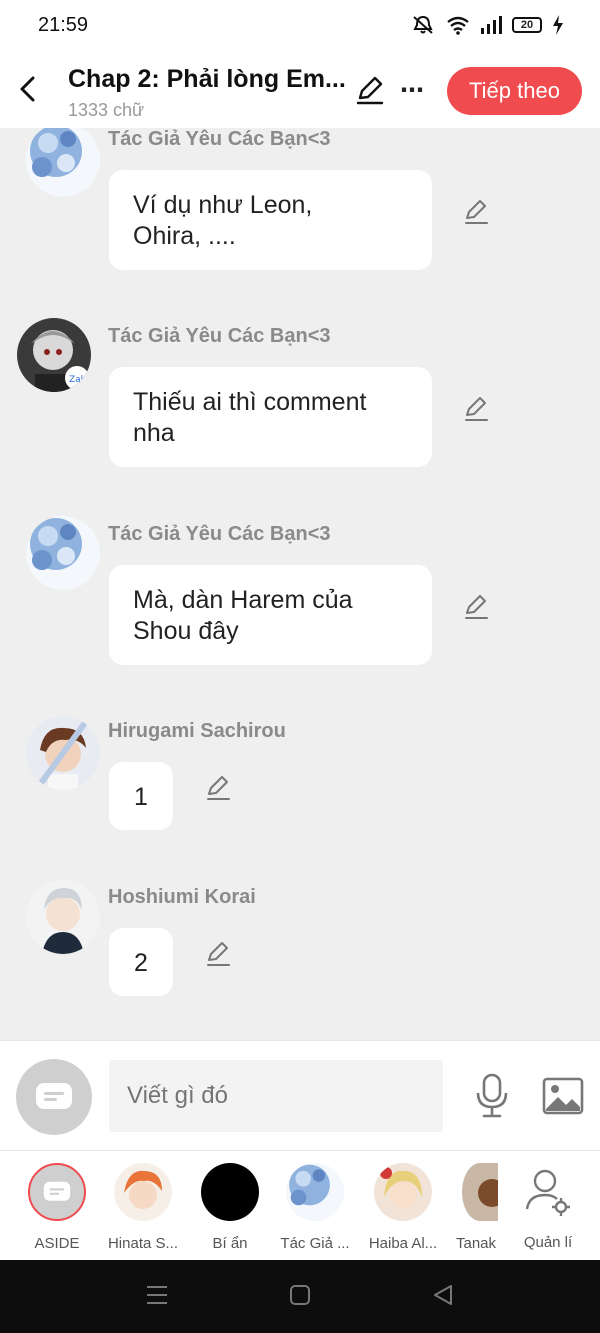  I want to click on image-icon, so click(563, 1096).